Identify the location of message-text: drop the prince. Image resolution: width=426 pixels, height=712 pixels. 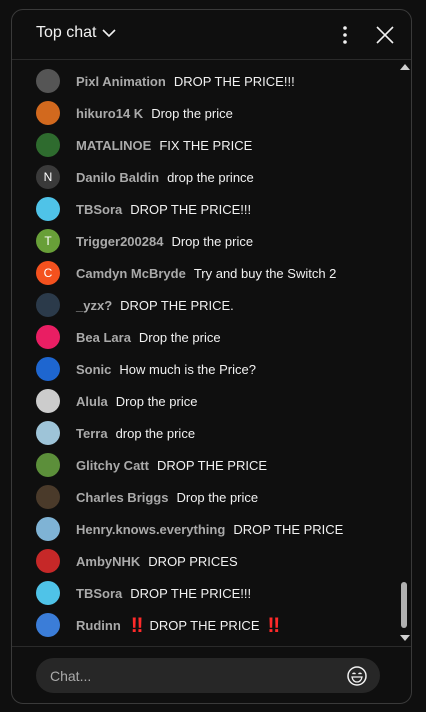
(210, 177).